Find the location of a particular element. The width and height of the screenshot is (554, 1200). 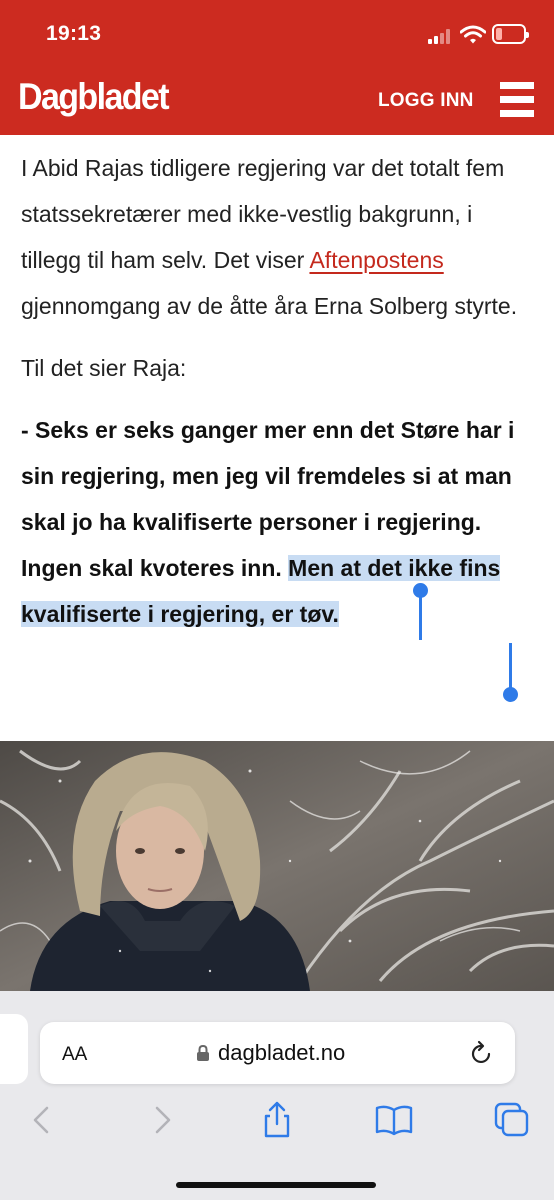

back-icon is located at coordinates (42, 1120).